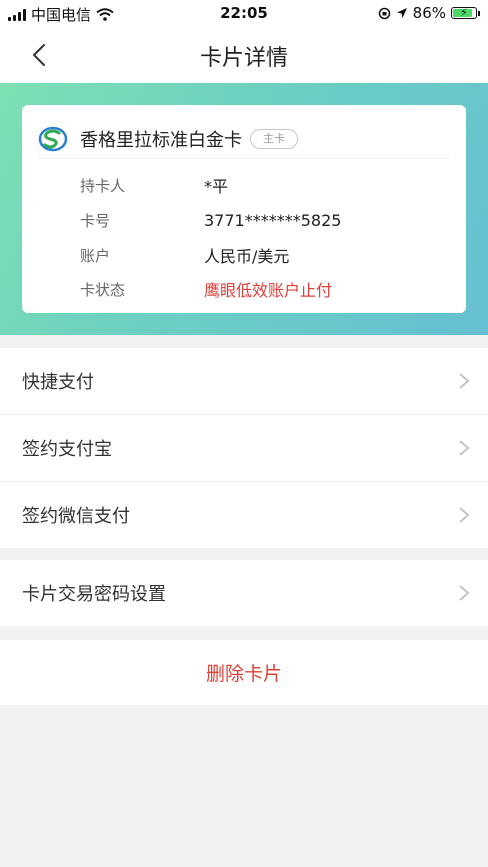 The width and height of the screenshot is (488, 867). What do you see at coordinates (95, 220) in the screenshot?
I see `info-label: 卡号` at bounding box center [95, 220].